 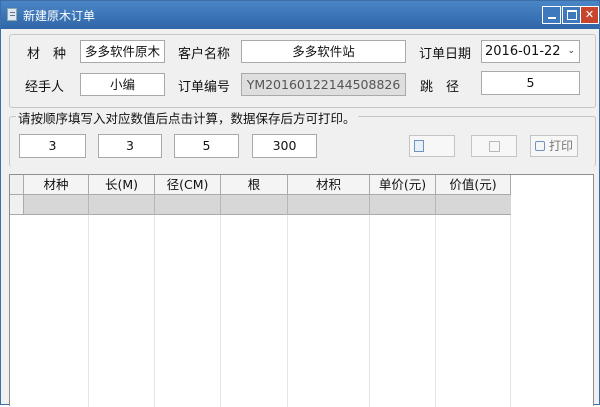 What do you see at coordinates (561, 146) in the screenshot?
I see `print-button-label: 打印` at bounding box center [561, 146].